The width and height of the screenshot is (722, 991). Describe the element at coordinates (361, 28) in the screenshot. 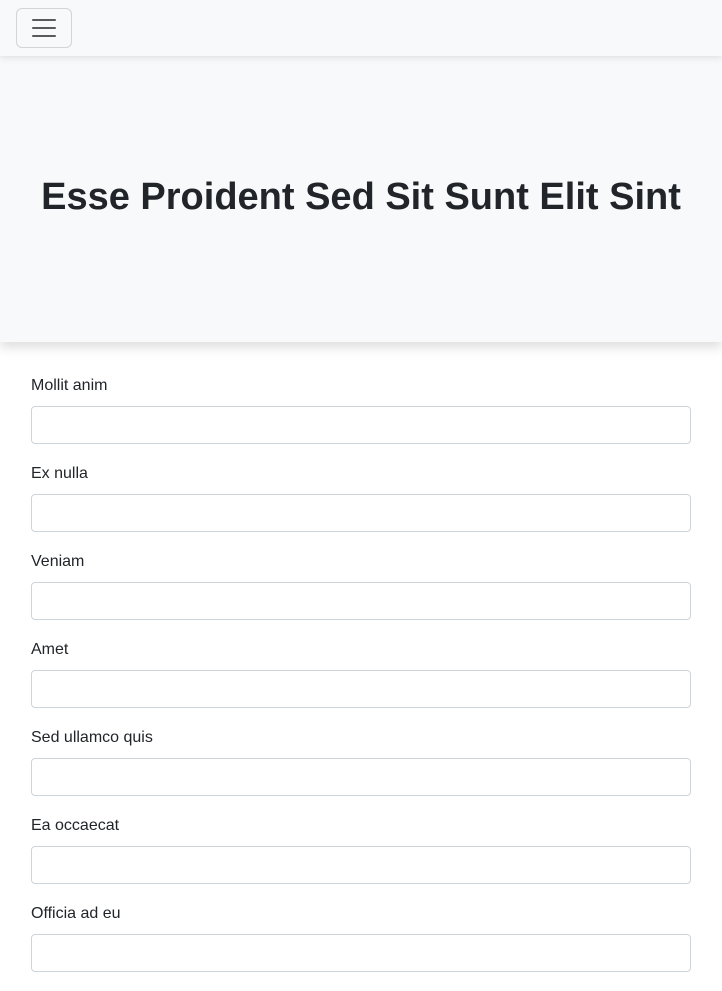

I see `navbar` at that location.